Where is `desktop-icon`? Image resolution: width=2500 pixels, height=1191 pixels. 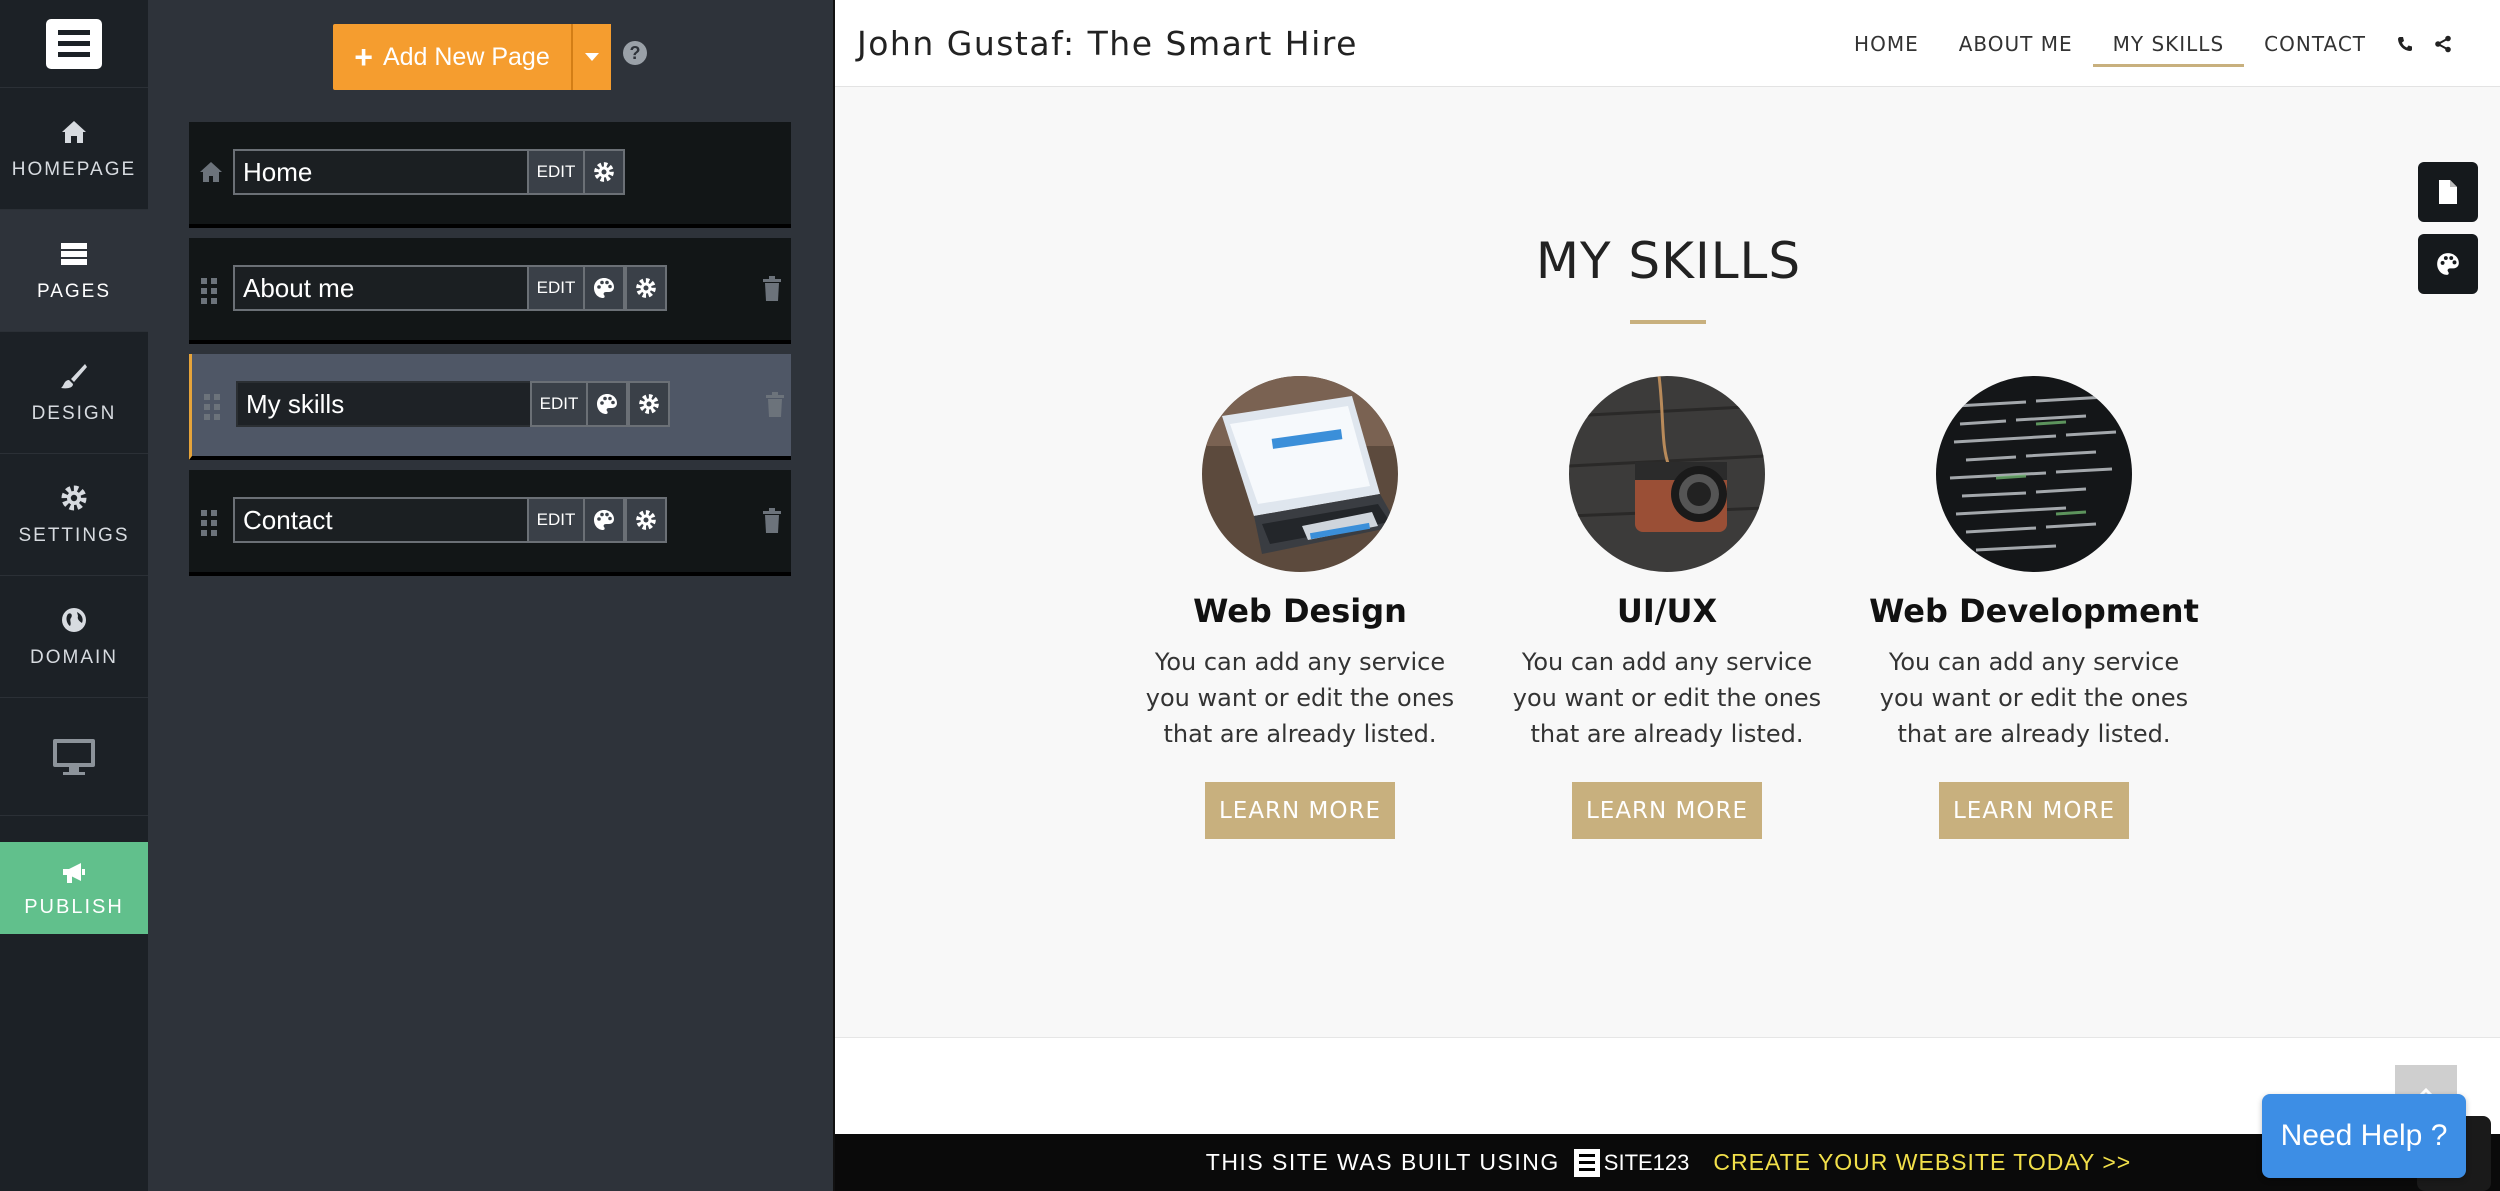 desktop-icon is located at coordinates (74, 756).